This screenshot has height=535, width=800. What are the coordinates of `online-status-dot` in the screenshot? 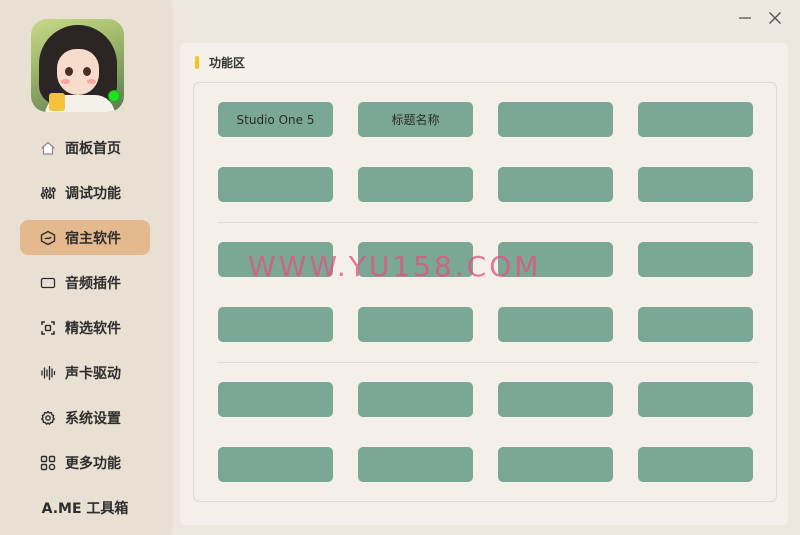 It's located at (114, 96).